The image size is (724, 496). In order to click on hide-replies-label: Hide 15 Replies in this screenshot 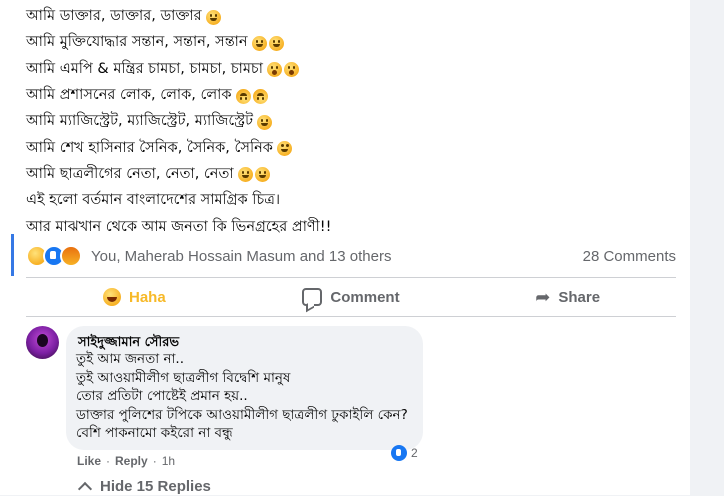, I will do `click(155, 486)`.